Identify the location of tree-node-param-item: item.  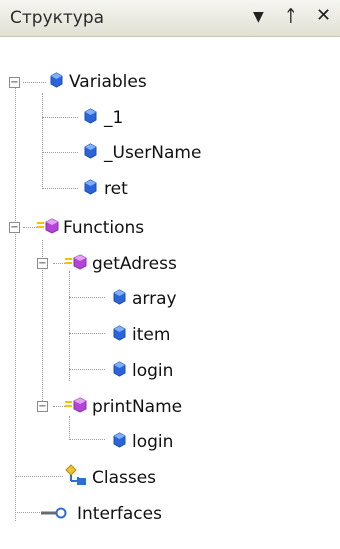
(130, 334).